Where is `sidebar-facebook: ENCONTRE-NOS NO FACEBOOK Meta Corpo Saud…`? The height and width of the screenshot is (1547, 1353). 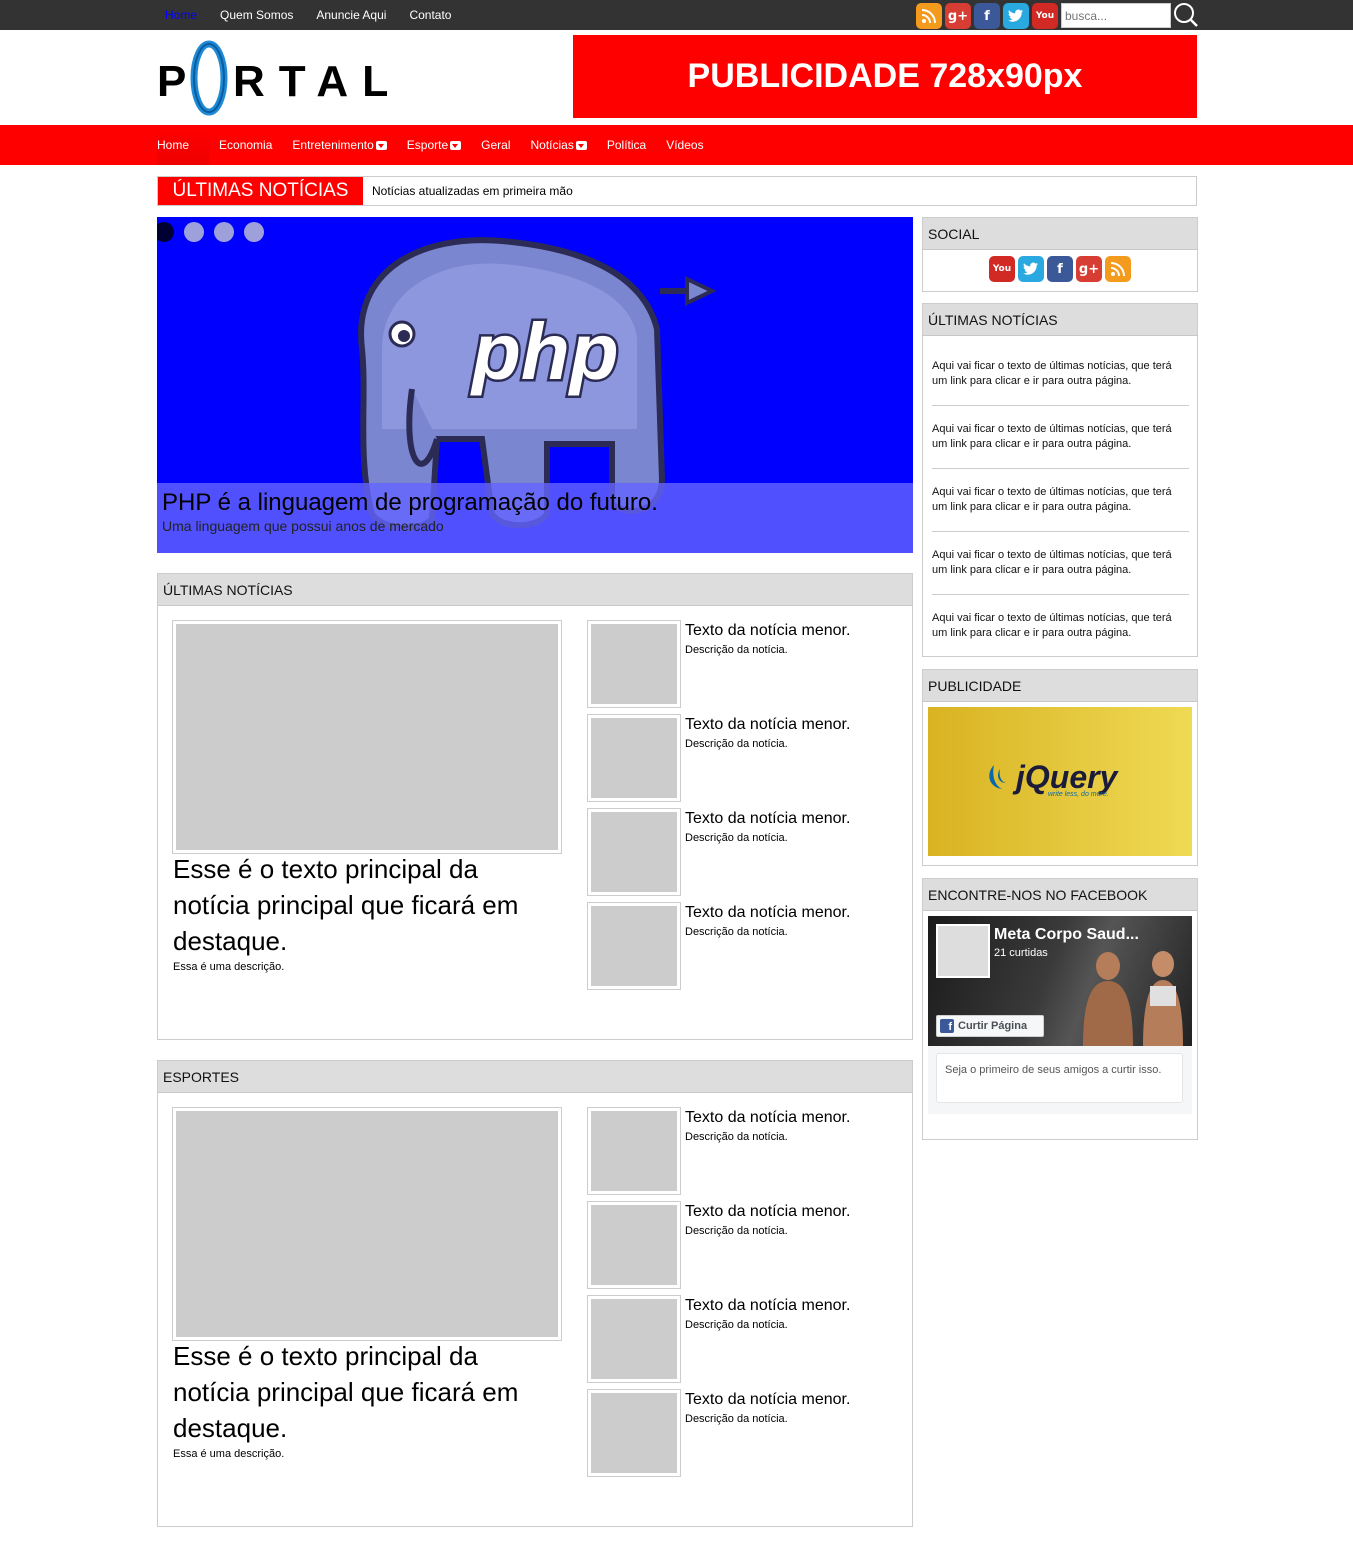 sidebar-facebook: ENCONTRE-NOS NO FACEBOOK Meta Corpo Saud… is located at coordinates (1060, 1009).